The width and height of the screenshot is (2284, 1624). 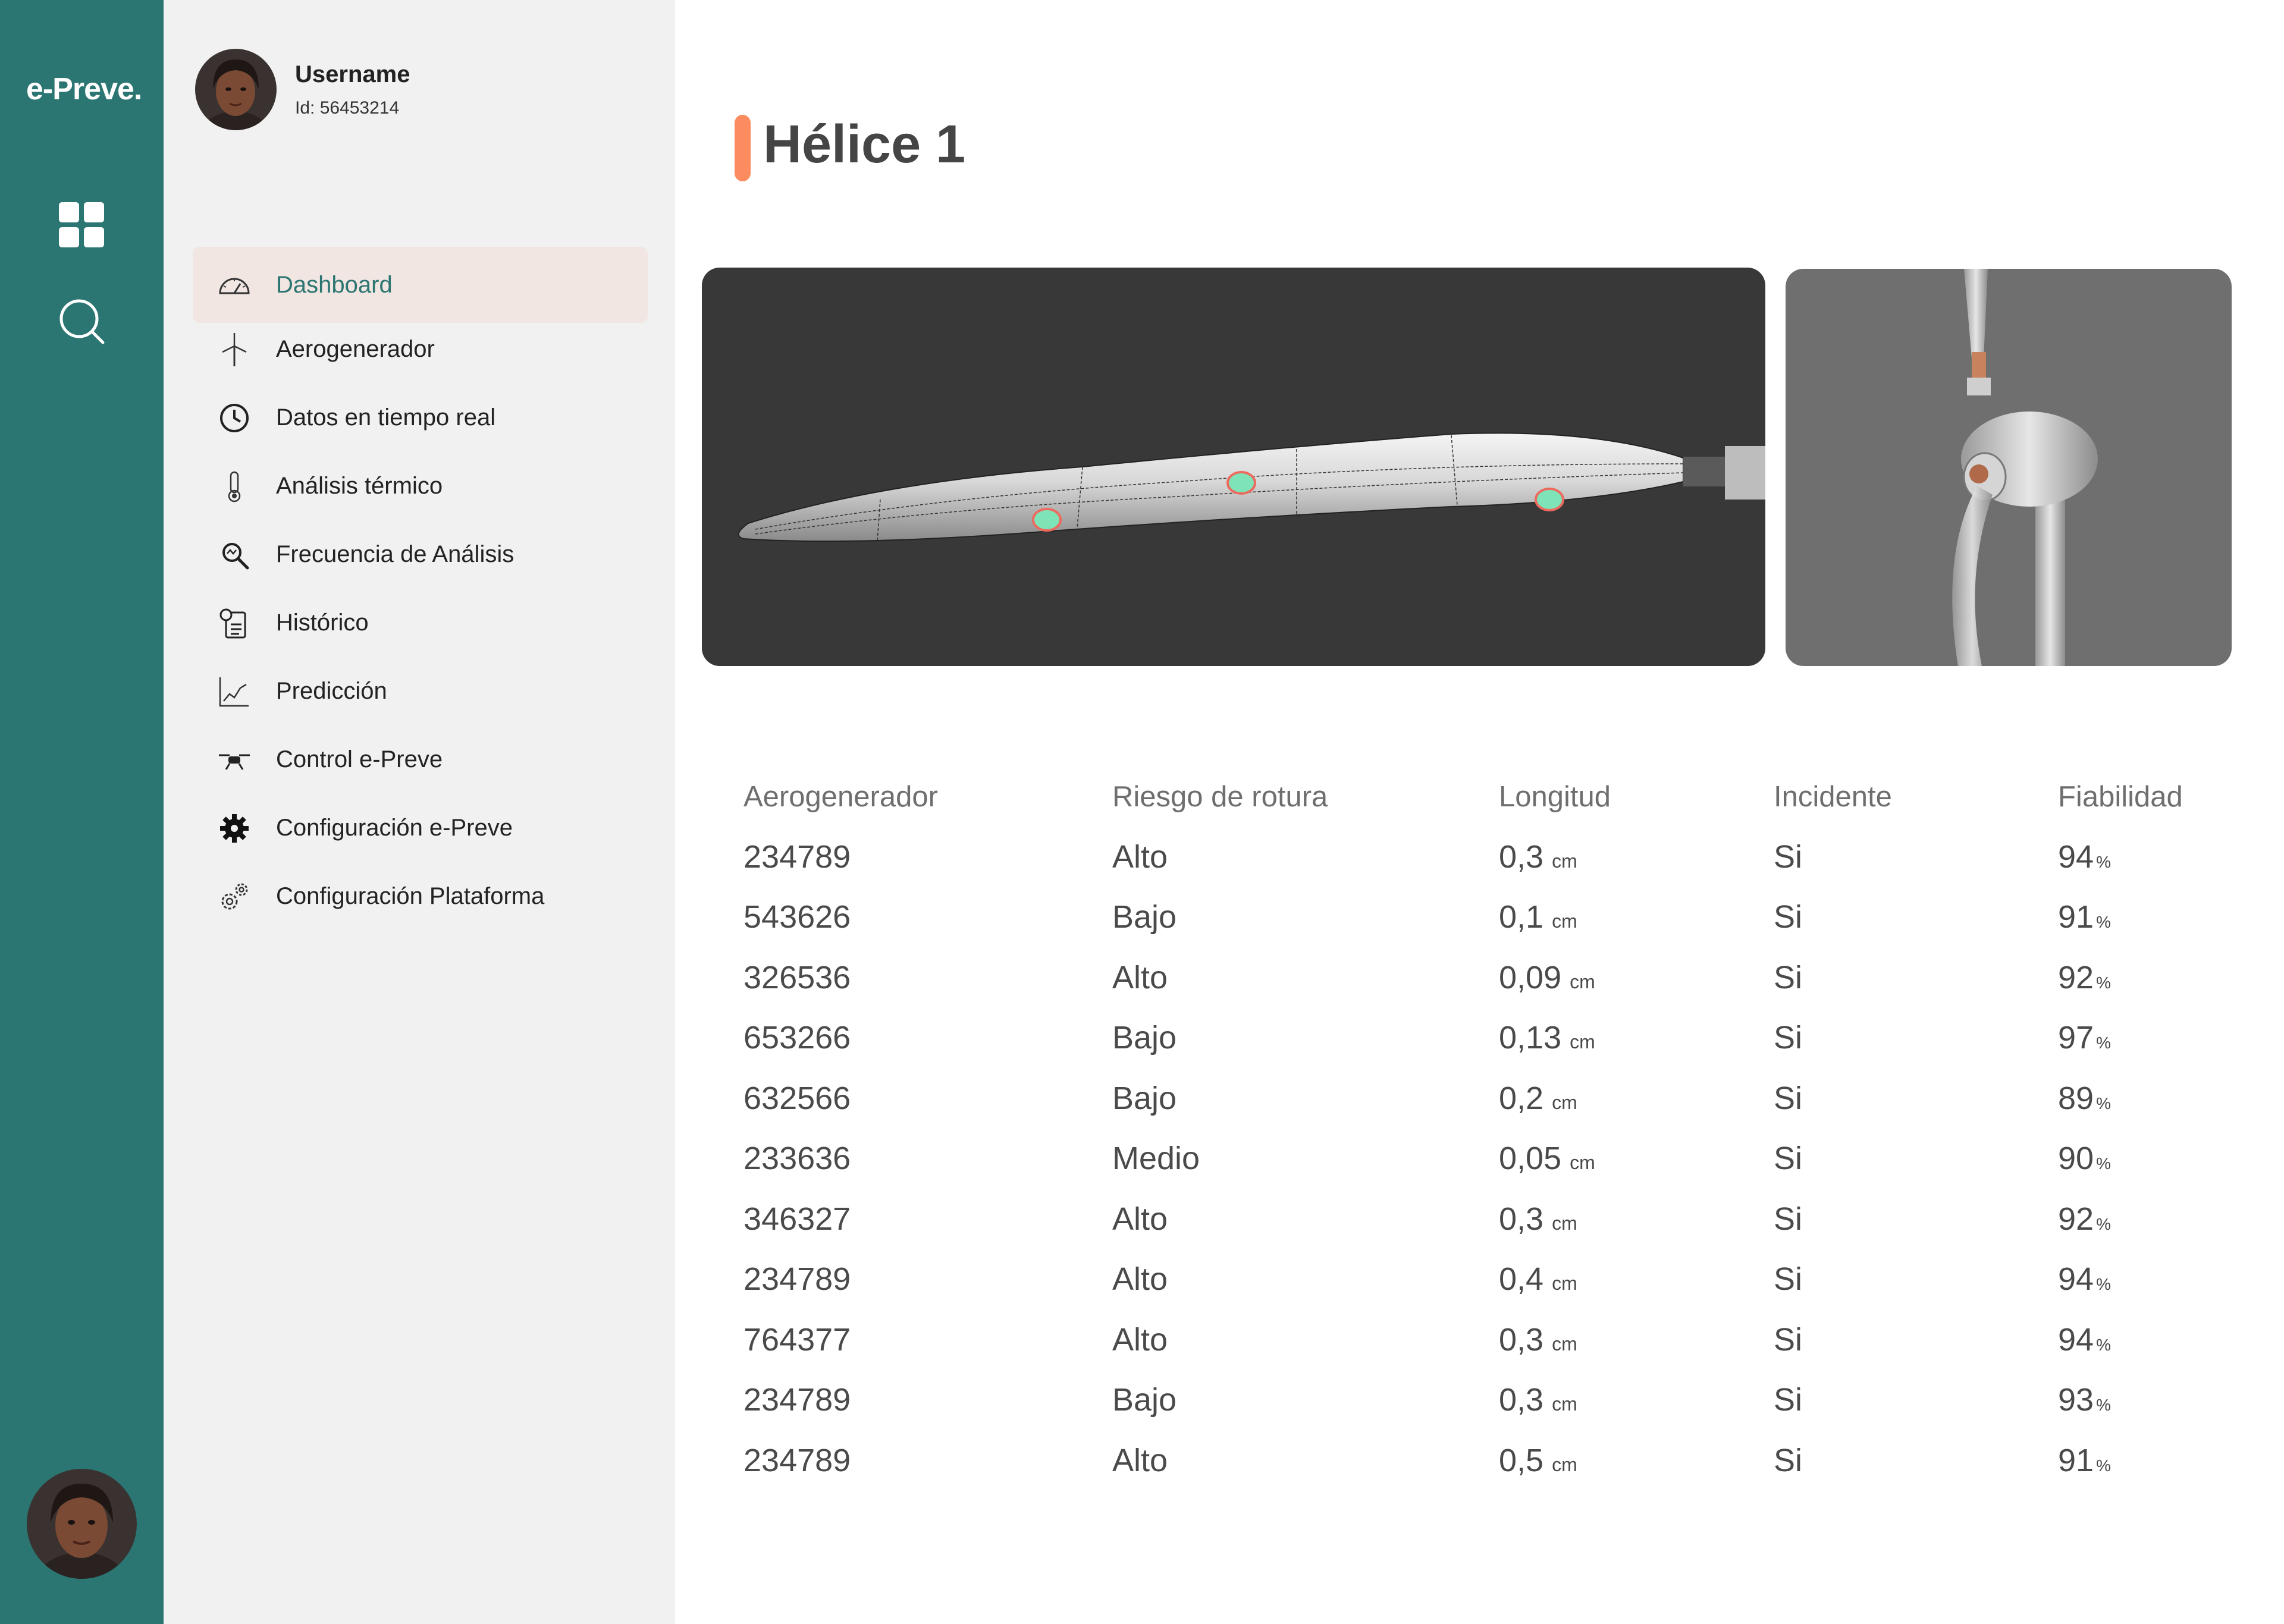 I want to click on user-id: Id: 56453214, so click(x=348, y=108).